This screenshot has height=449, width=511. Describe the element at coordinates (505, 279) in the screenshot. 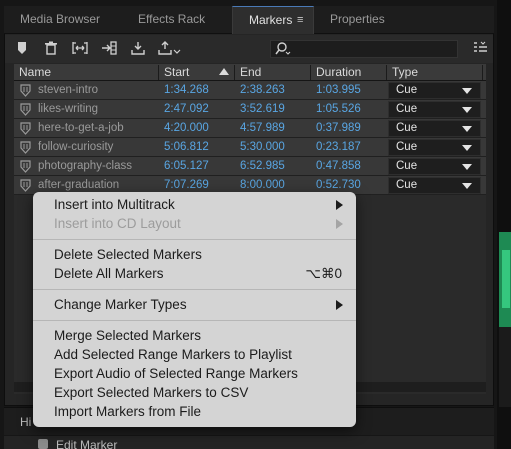

I see `waveform-preview` at that location.